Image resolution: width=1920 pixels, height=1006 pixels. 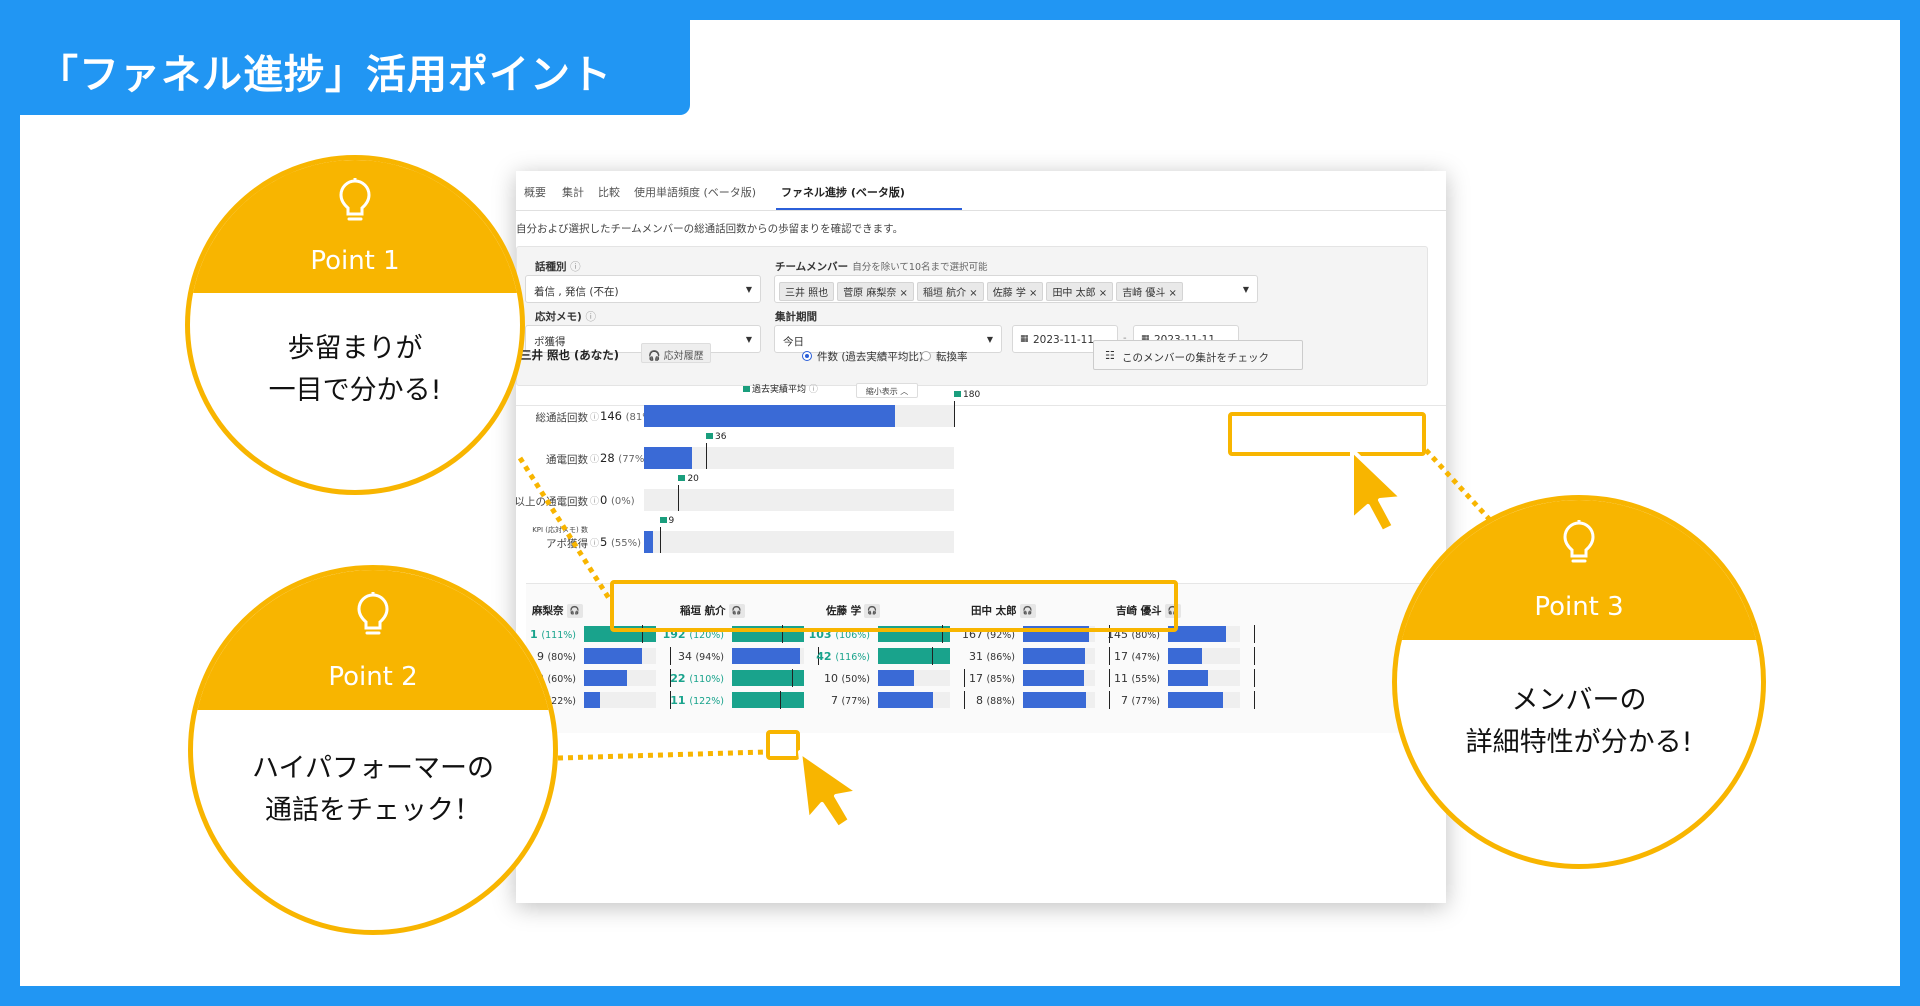 I want to click on team-metric-value: 11 (122%), so click(x=692, y=700).